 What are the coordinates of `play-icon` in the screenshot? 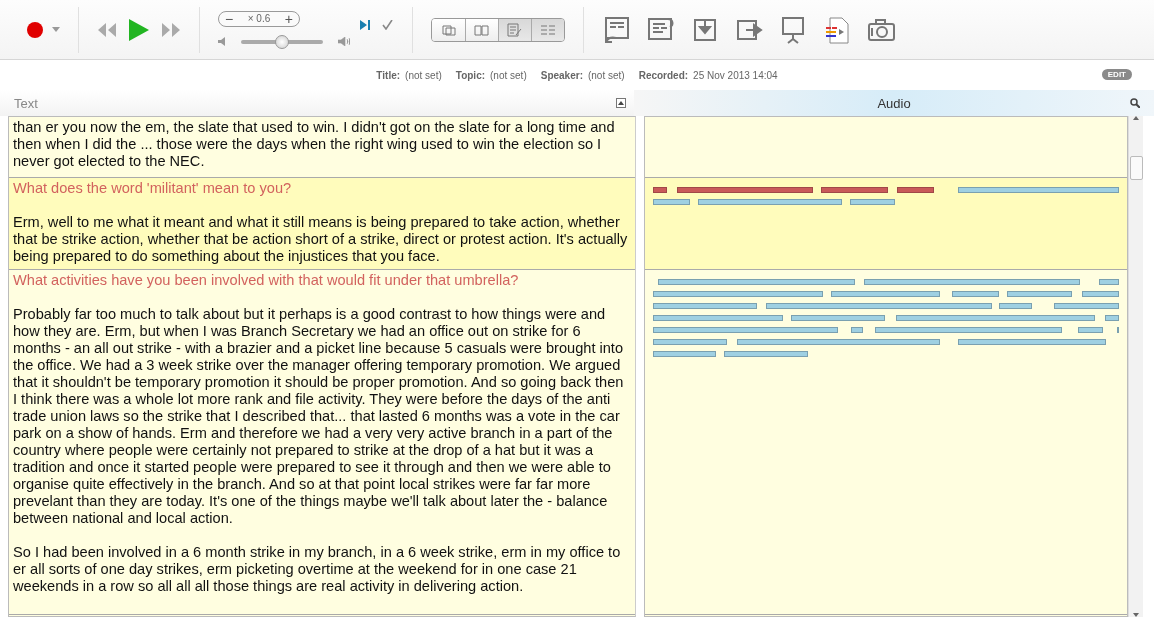 It's located at (139, 29).